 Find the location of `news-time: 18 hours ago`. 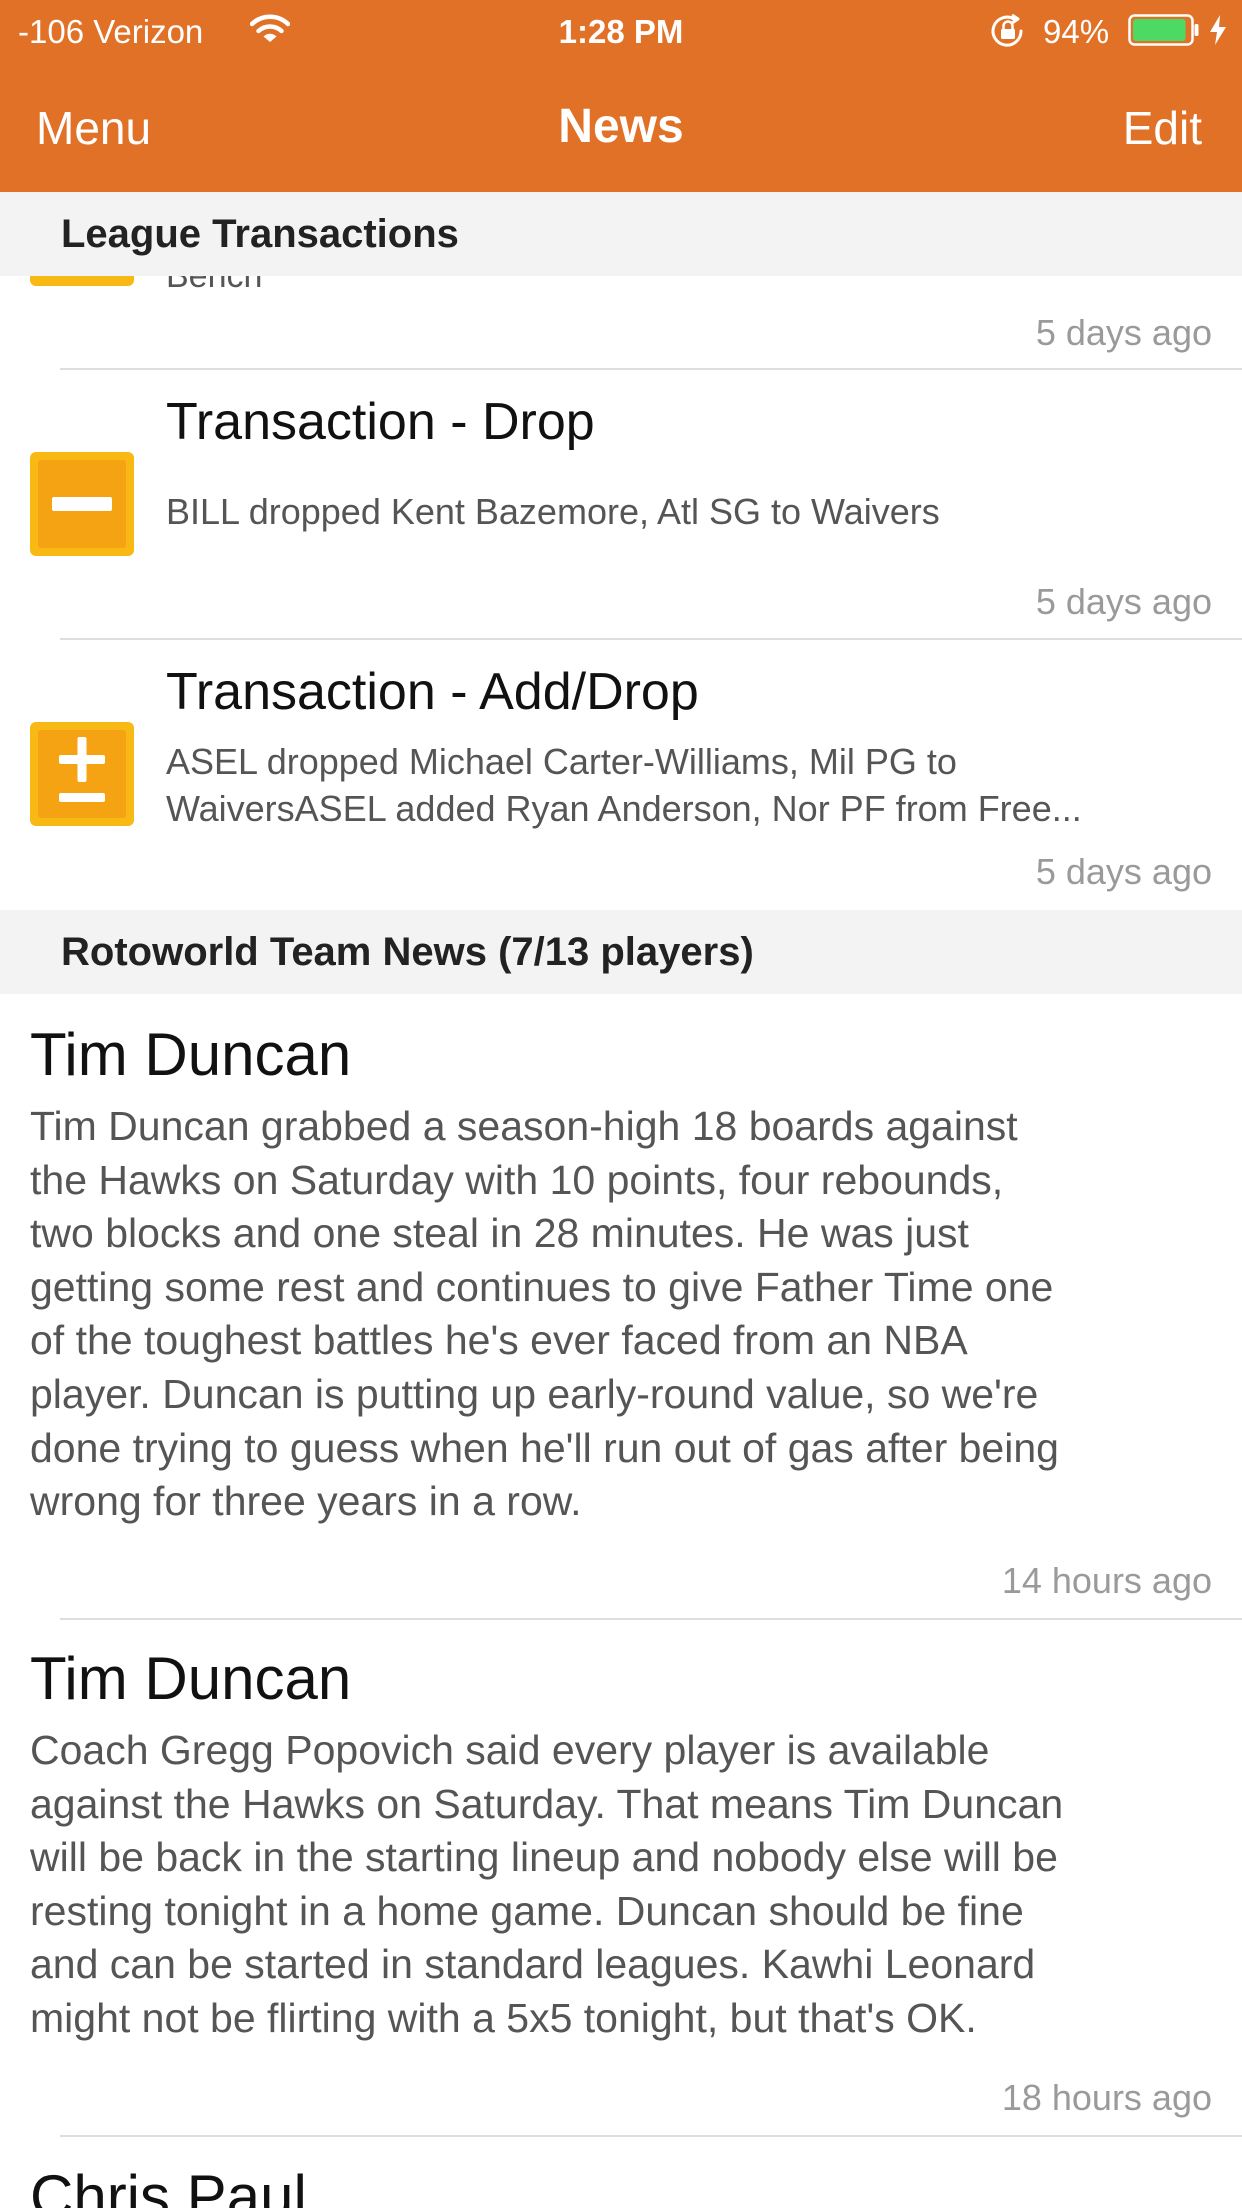

news-time: 18 hours ago is located at coordinates (1106, 2097).